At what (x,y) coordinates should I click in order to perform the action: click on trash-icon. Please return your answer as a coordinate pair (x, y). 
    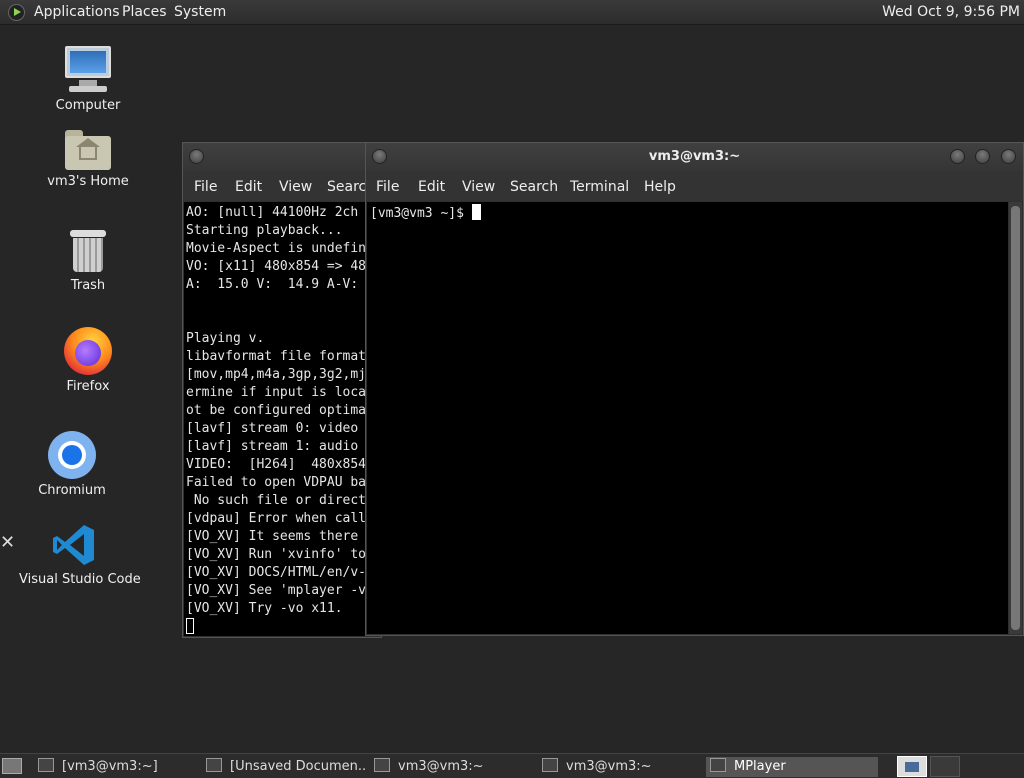
    Looking at the image, I should click on (88, 252).